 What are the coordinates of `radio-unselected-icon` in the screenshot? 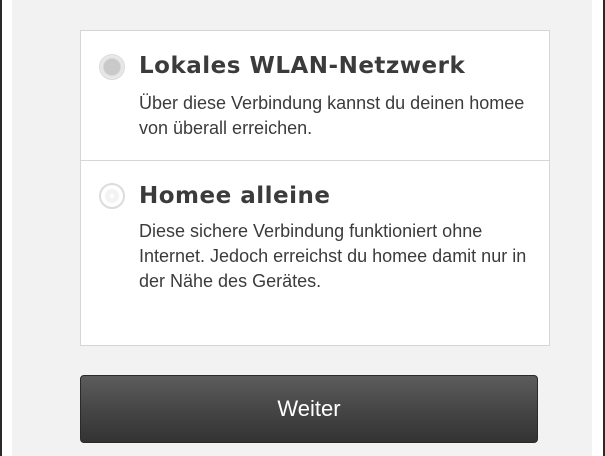 It's located at (112, 196).